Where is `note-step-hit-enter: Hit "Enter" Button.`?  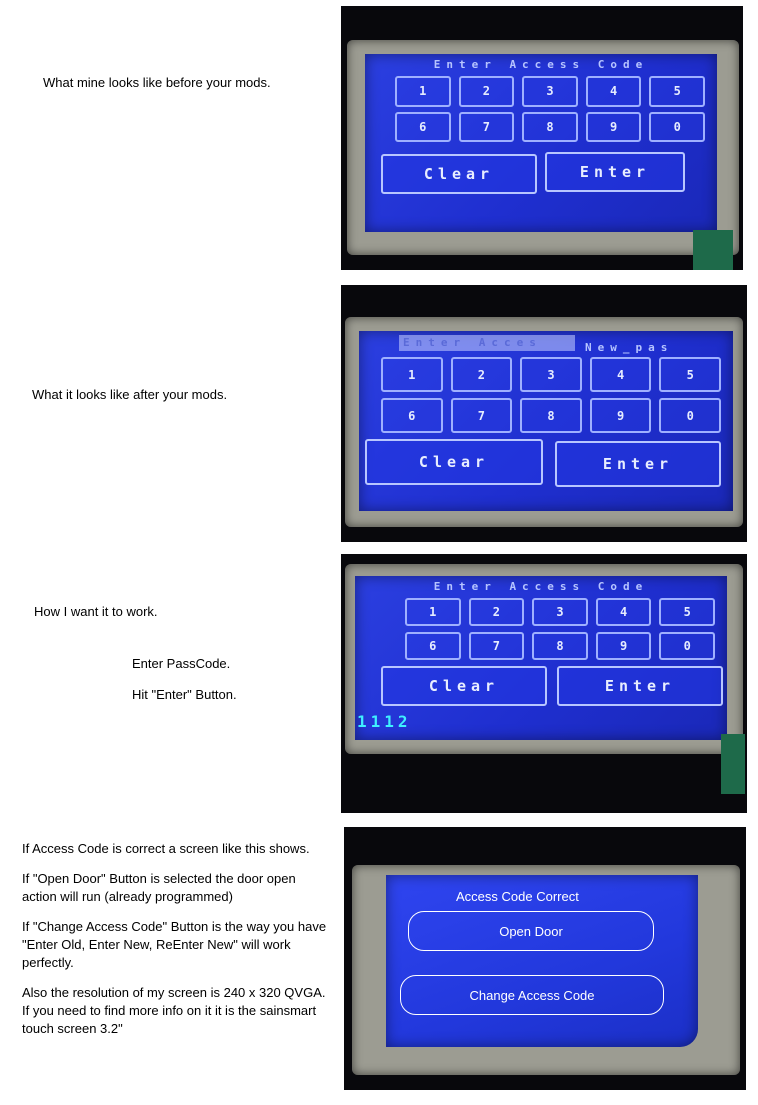 note-step-hit-enter: Hit "Enter" Button. is located at coordinates (184, 694).